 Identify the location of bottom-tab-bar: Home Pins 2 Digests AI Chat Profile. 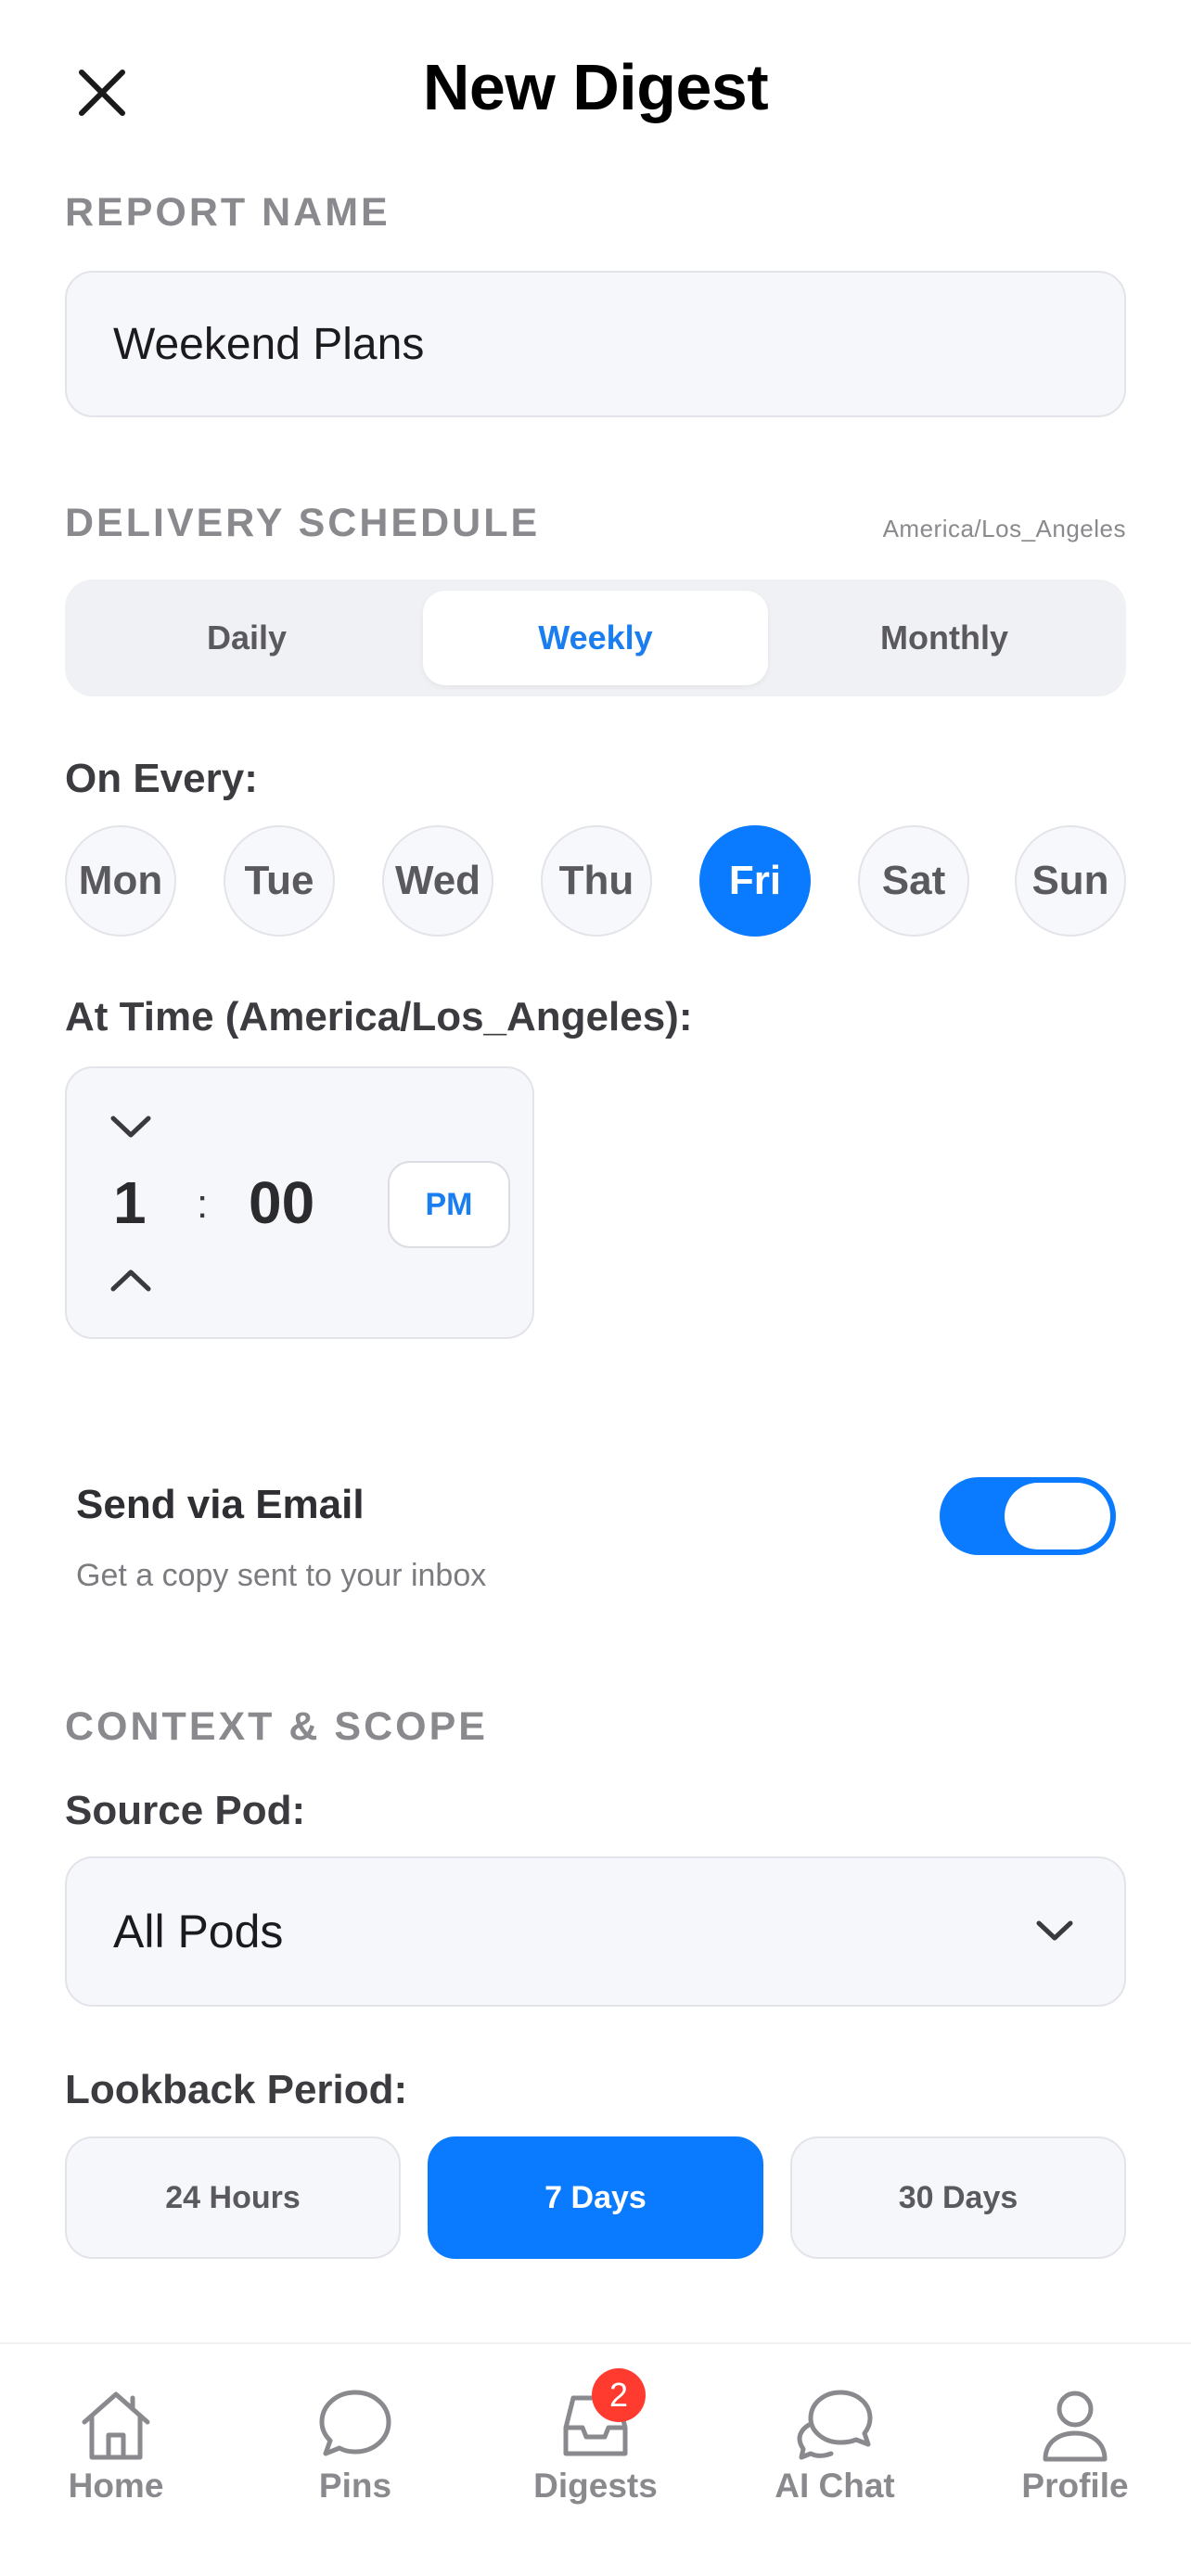
(595, 2459).